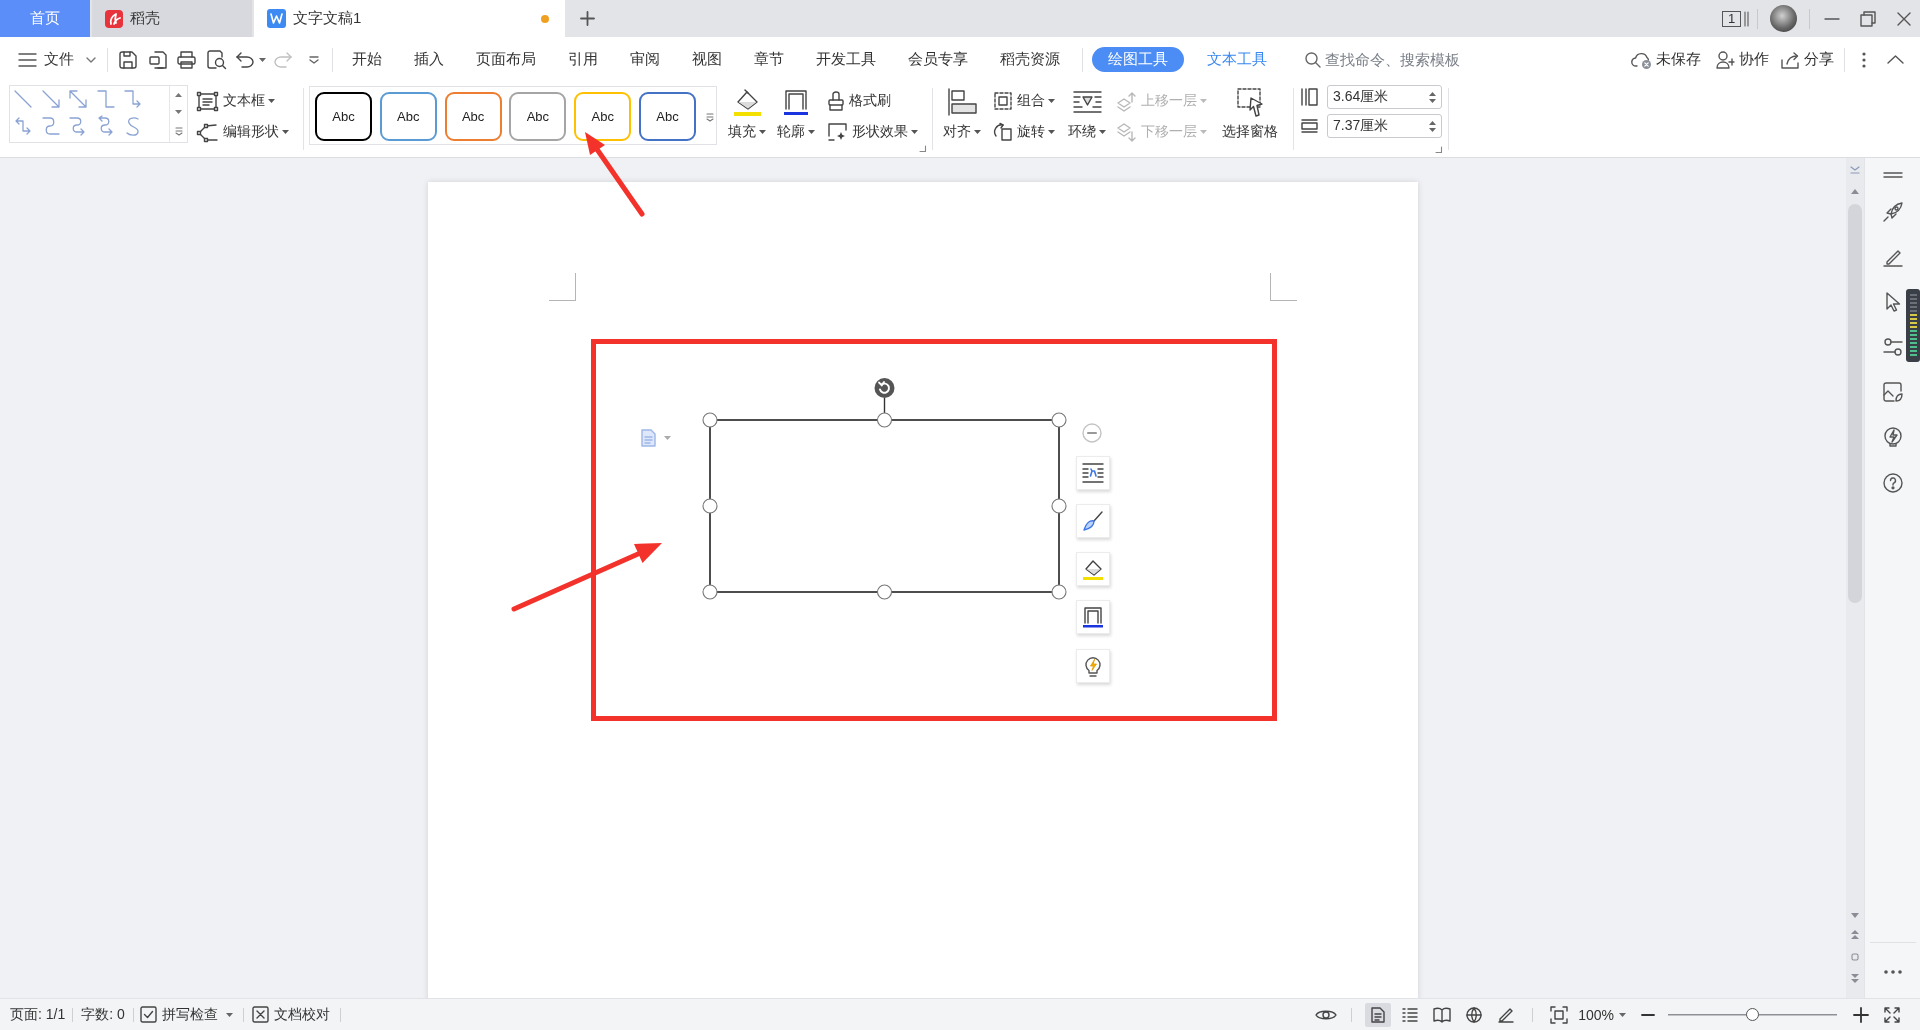  Describe the element at coordinates (645, 59) in the screenshot. I see `ribbon-tab: 审阅` at that location.